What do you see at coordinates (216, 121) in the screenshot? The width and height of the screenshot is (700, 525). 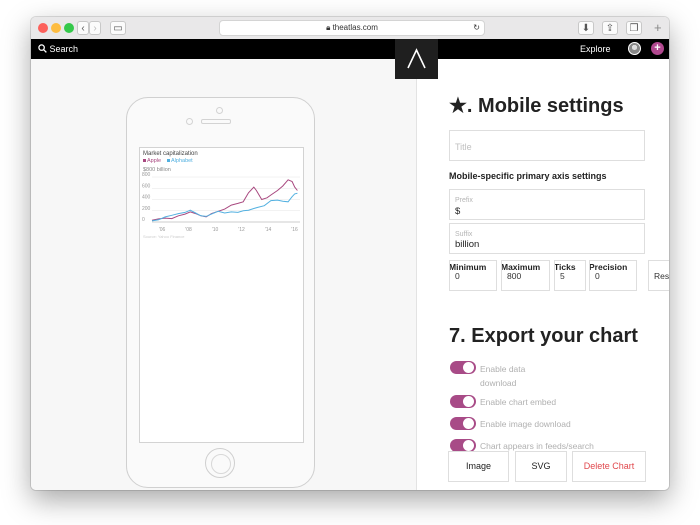 I see `phone-speaker` at bounding box center [216, 121].